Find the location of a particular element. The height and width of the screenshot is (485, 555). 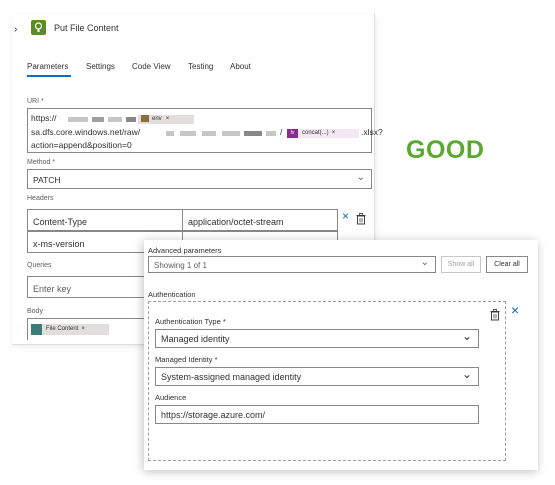

audience-value: https://storage.azure.com/ is located at coordinates (213, 415).